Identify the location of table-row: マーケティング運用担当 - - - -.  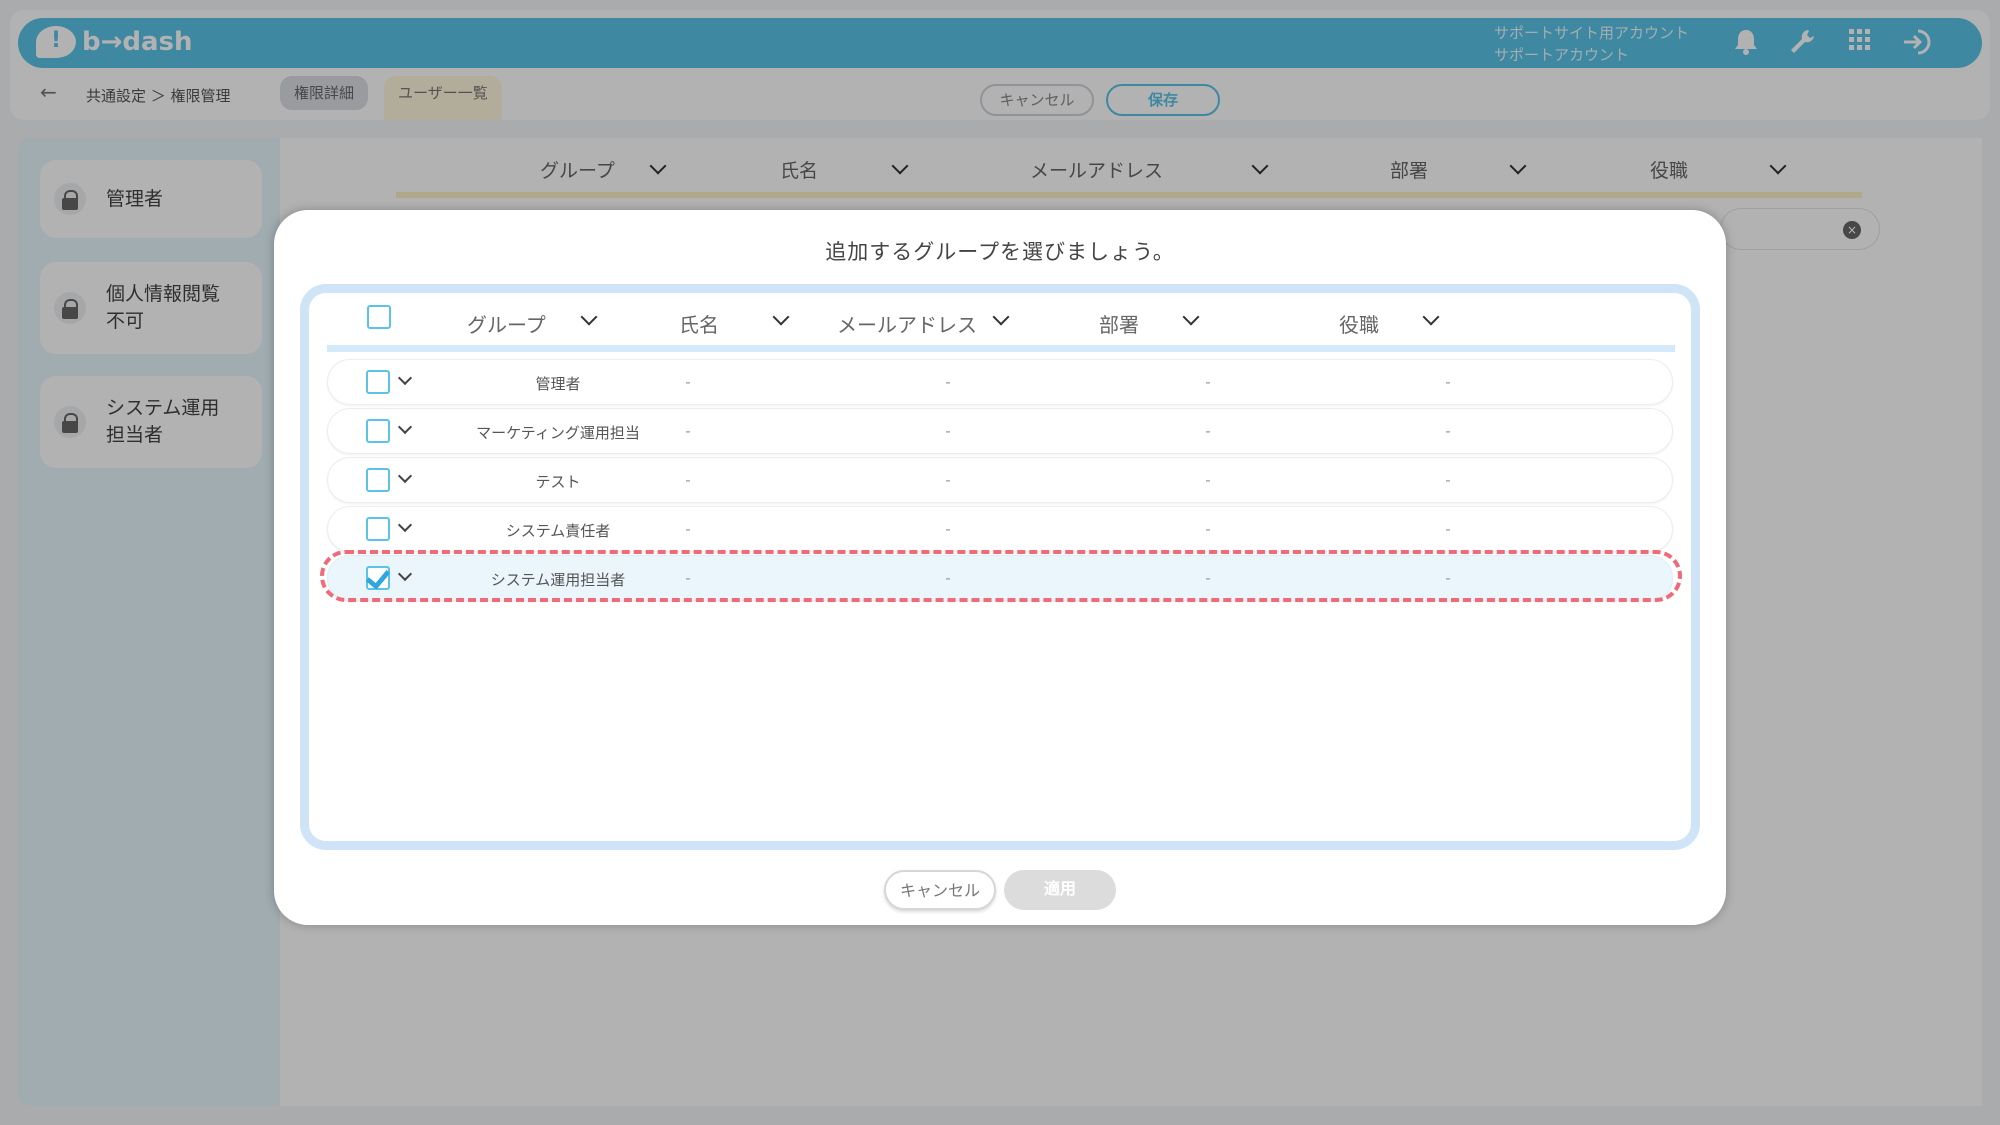
(1000, 431).